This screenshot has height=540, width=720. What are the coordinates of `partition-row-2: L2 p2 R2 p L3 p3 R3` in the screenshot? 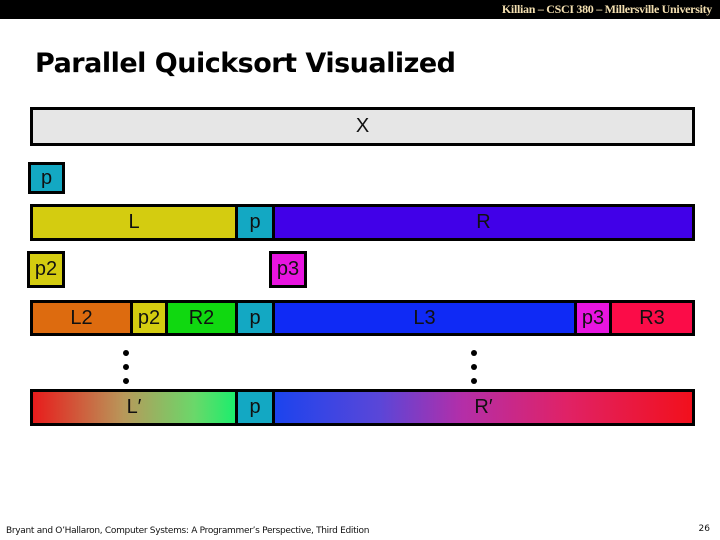 It's located at (362, 318).